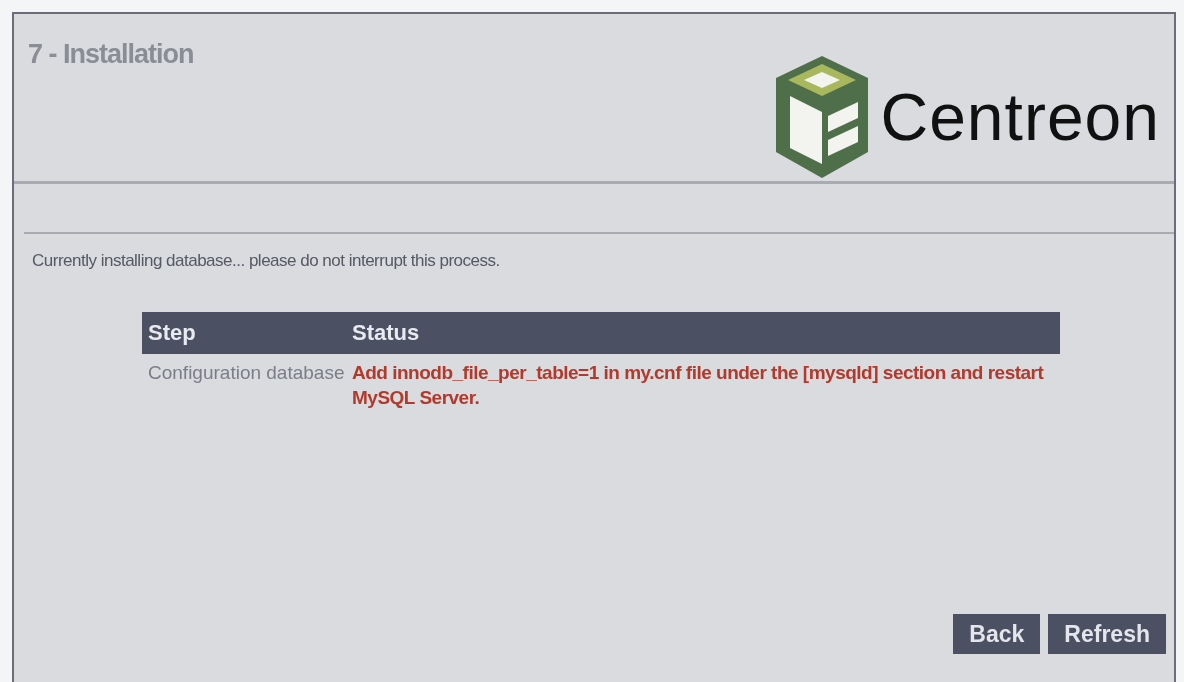 Image resolution: width=1184 pixels, height=682 pixels. Describe the element at coordinates (246, 372) in the screenshot. I see `table-cell: Configuration database` at that location.